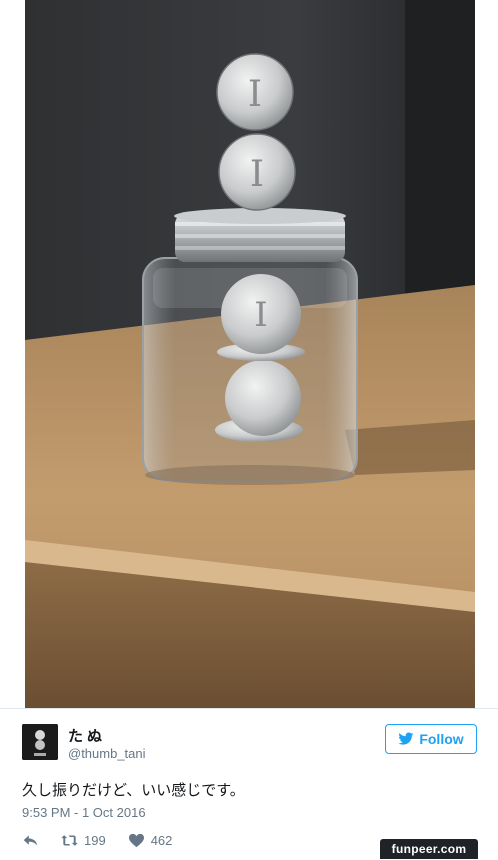 The height and width of the screenshot is (860, 498). I want to click on reply-button, so click(30, 840).